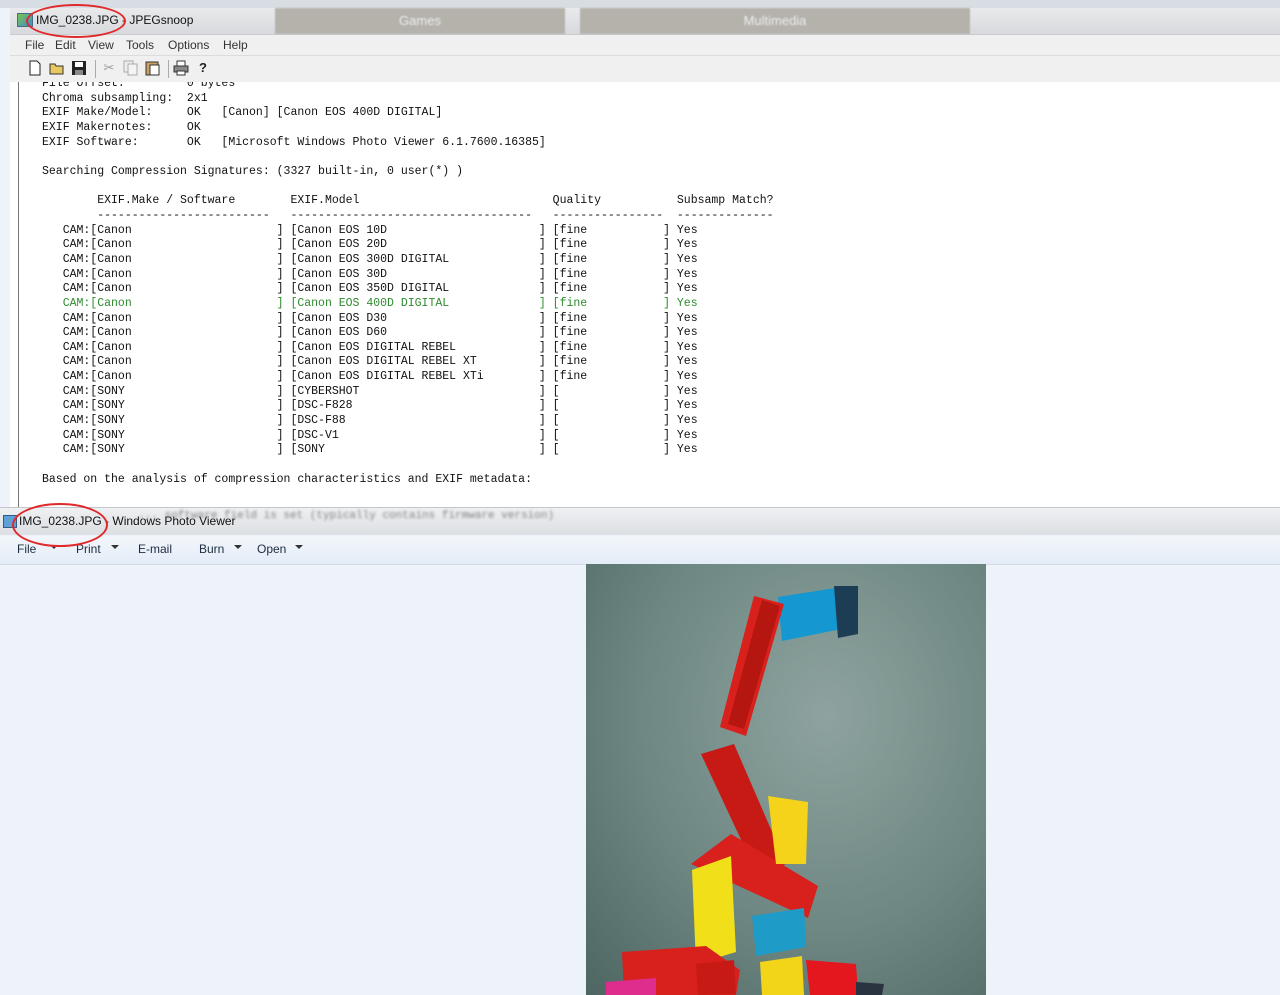 Image resolution: width=1280 pixels, height=995 pixels. What do you see at coordinates (203, 68) in the screenshot?
I see `help-icon: ?` at bounding box center [203, 68].